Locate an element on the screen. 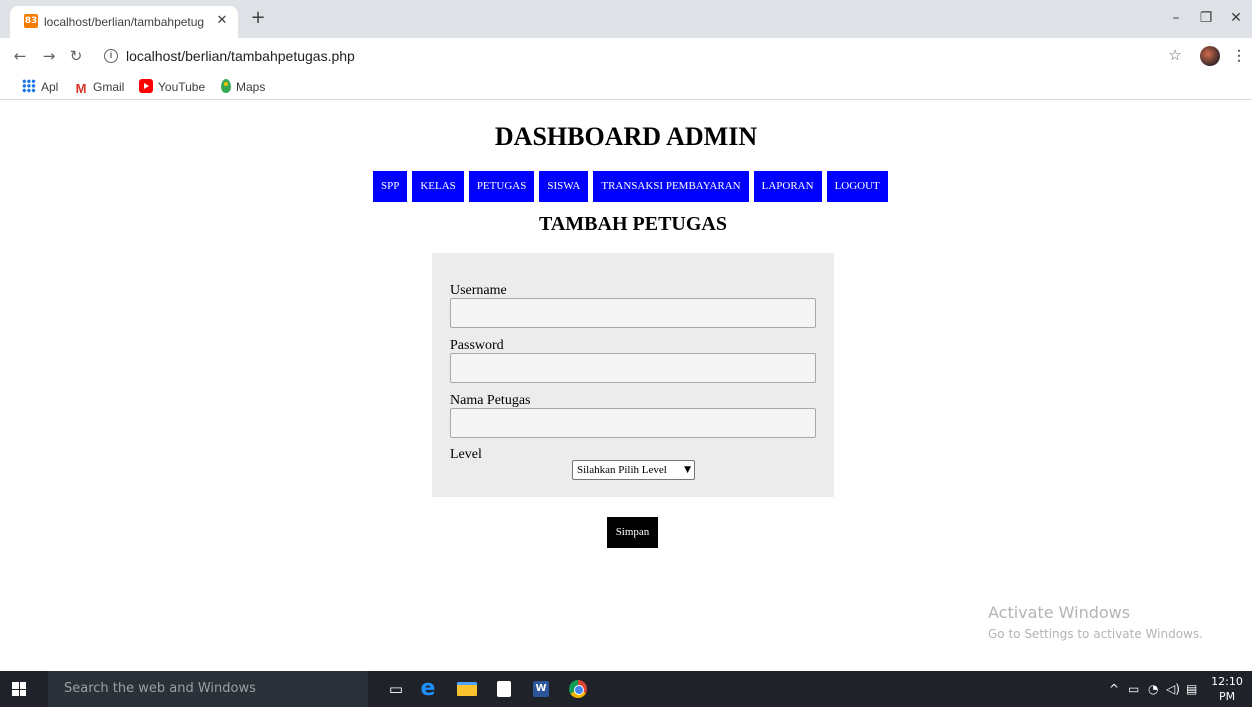 This screenshot has width=1252, height=719. word-icon: W is located at coordinates (541, 689).